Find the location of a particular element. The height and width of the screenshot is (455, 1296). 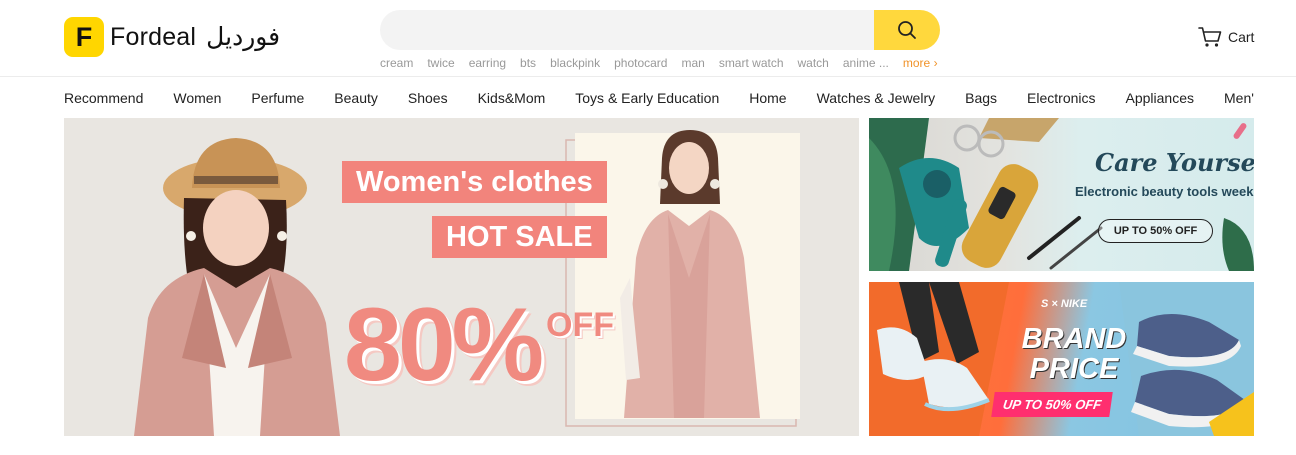

hot-word: blackpink is located at coordinates (575, 63).